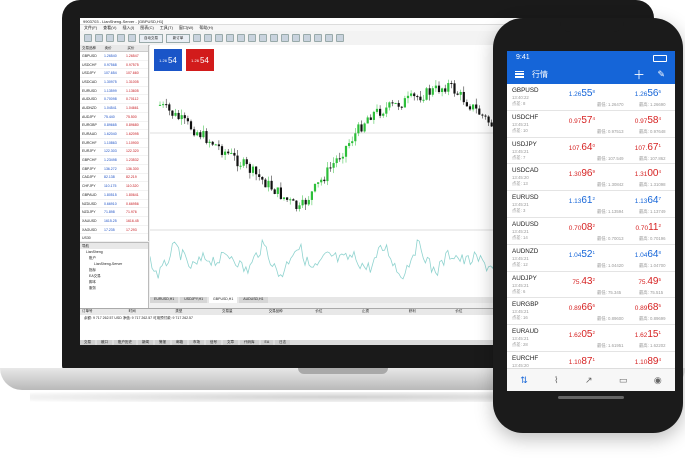  I want to click on terminal-tab: 交易, so click(87, 342).